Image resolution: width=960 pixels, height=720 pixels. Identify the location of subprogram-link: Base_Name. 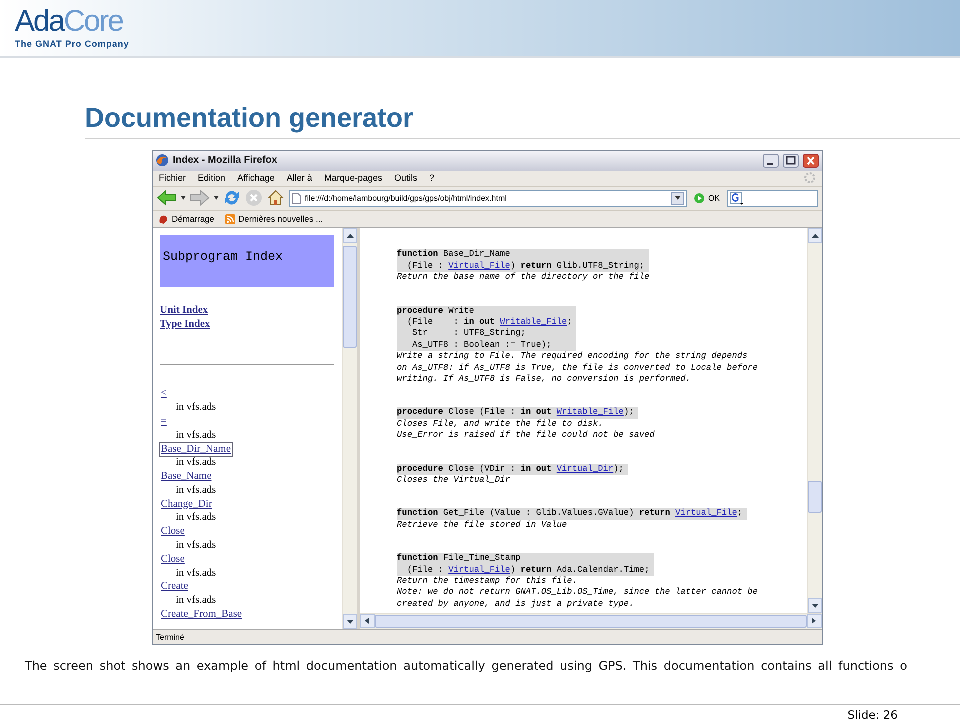
(186, 477).